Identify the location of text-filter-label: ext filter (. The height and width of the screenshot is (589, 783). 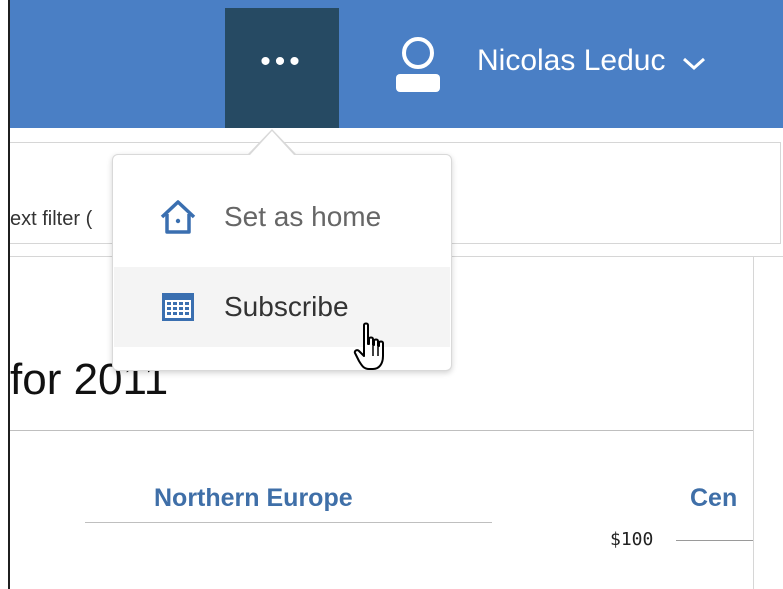
(51, 219).